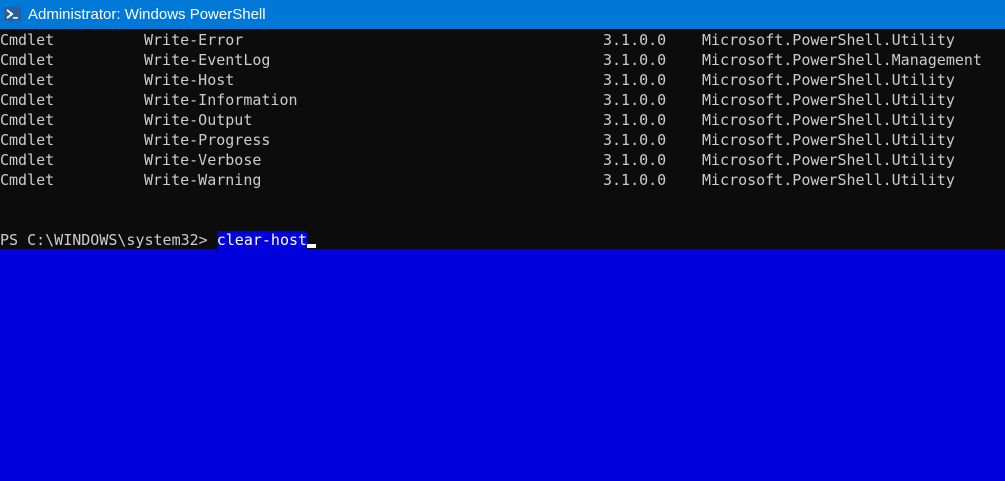 The width and height of the screenshot is (1005, 481). I want to click on powershell-icon, so click(12, 14).